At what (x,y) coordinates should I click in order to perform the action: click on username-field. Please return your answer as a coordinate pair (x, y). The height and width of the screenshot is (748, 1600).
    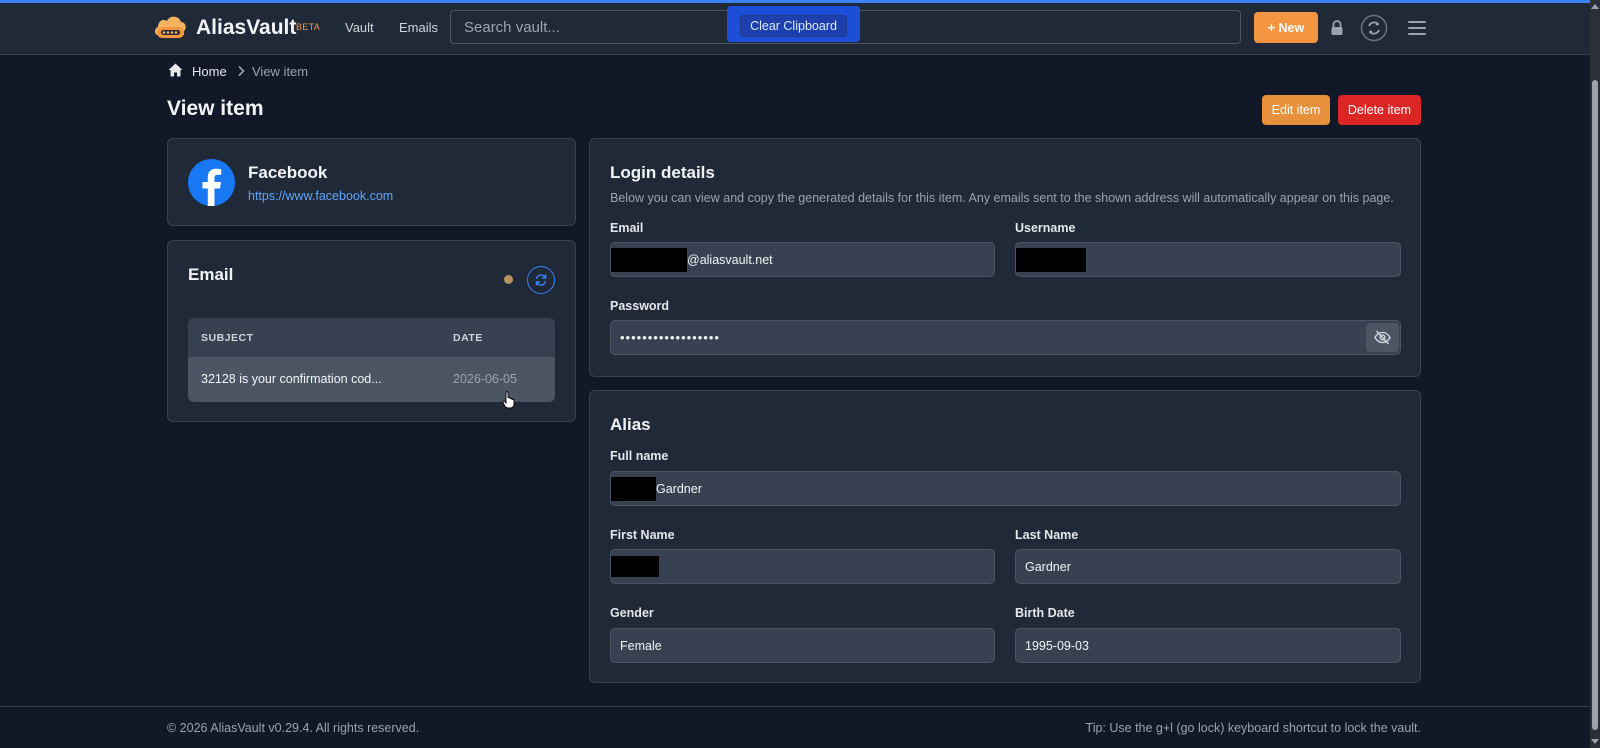
    Looking at the image, I should click on (1208, 259).